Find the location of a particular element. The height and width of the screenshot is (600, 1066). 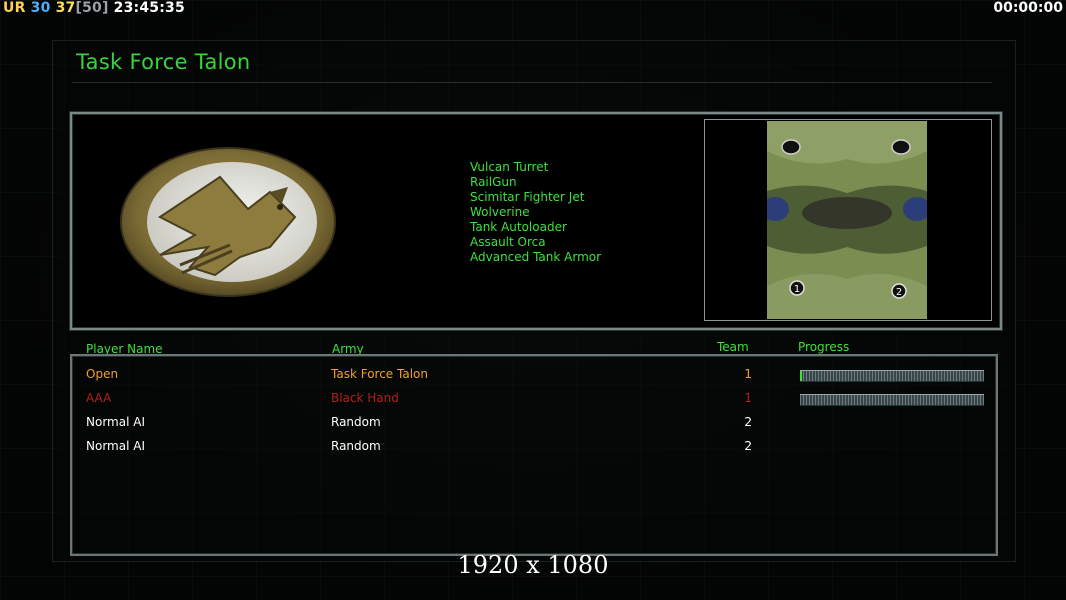

upgrade-item: Tank Autoloader is located at coordinates (518, 227).